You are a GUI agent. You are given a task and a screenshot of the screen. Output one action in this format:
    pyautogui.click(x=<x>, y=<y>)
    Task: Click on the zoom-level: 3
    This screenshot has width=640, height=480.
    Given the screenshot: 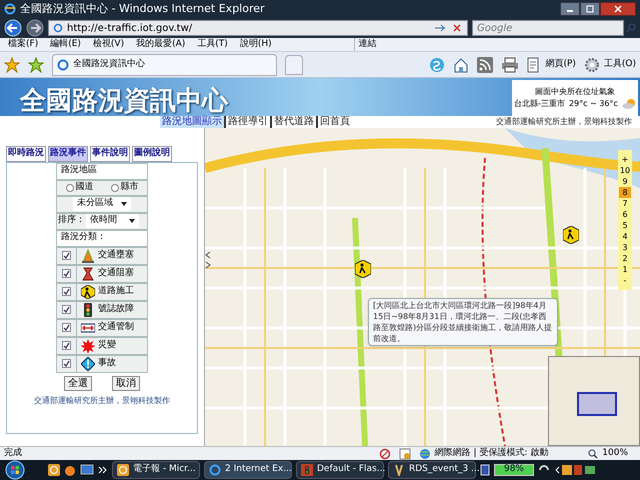 What is the action you would take?
    pyautogui.click(x=625, y=247)
    